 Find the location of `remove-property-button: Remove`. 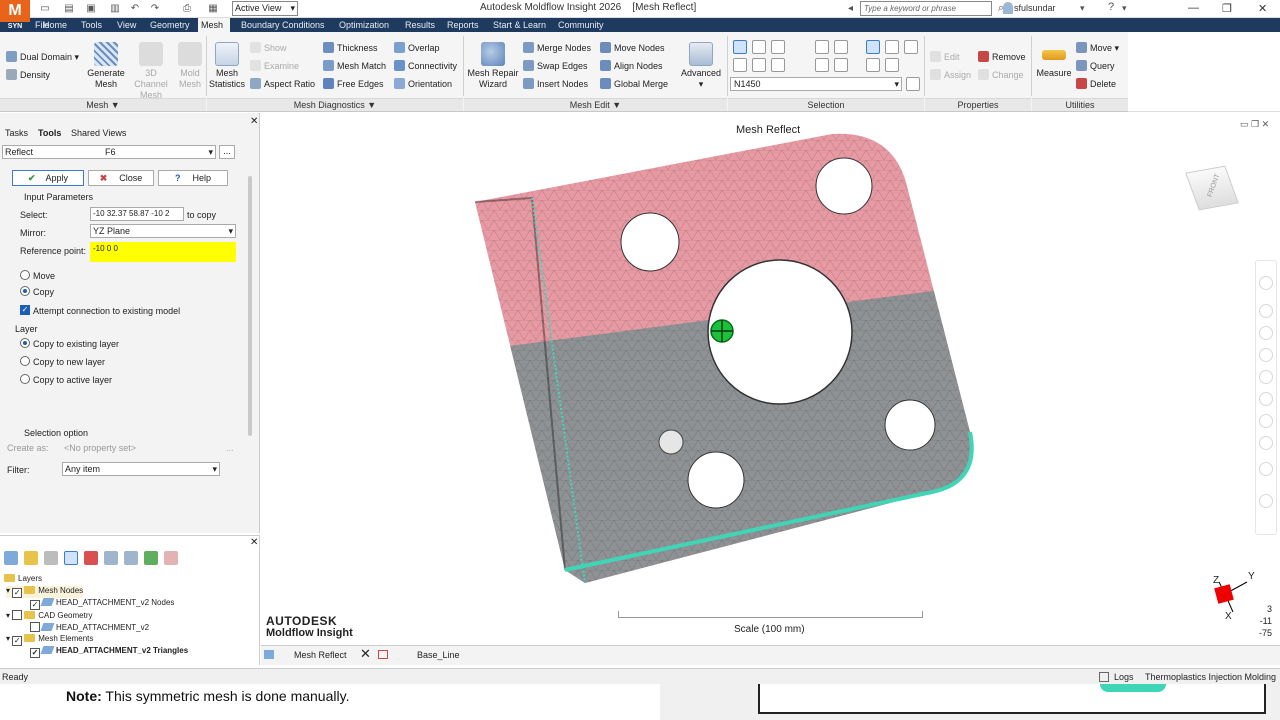

remove-property-button: Remove is located at coordinates (1002, 57).